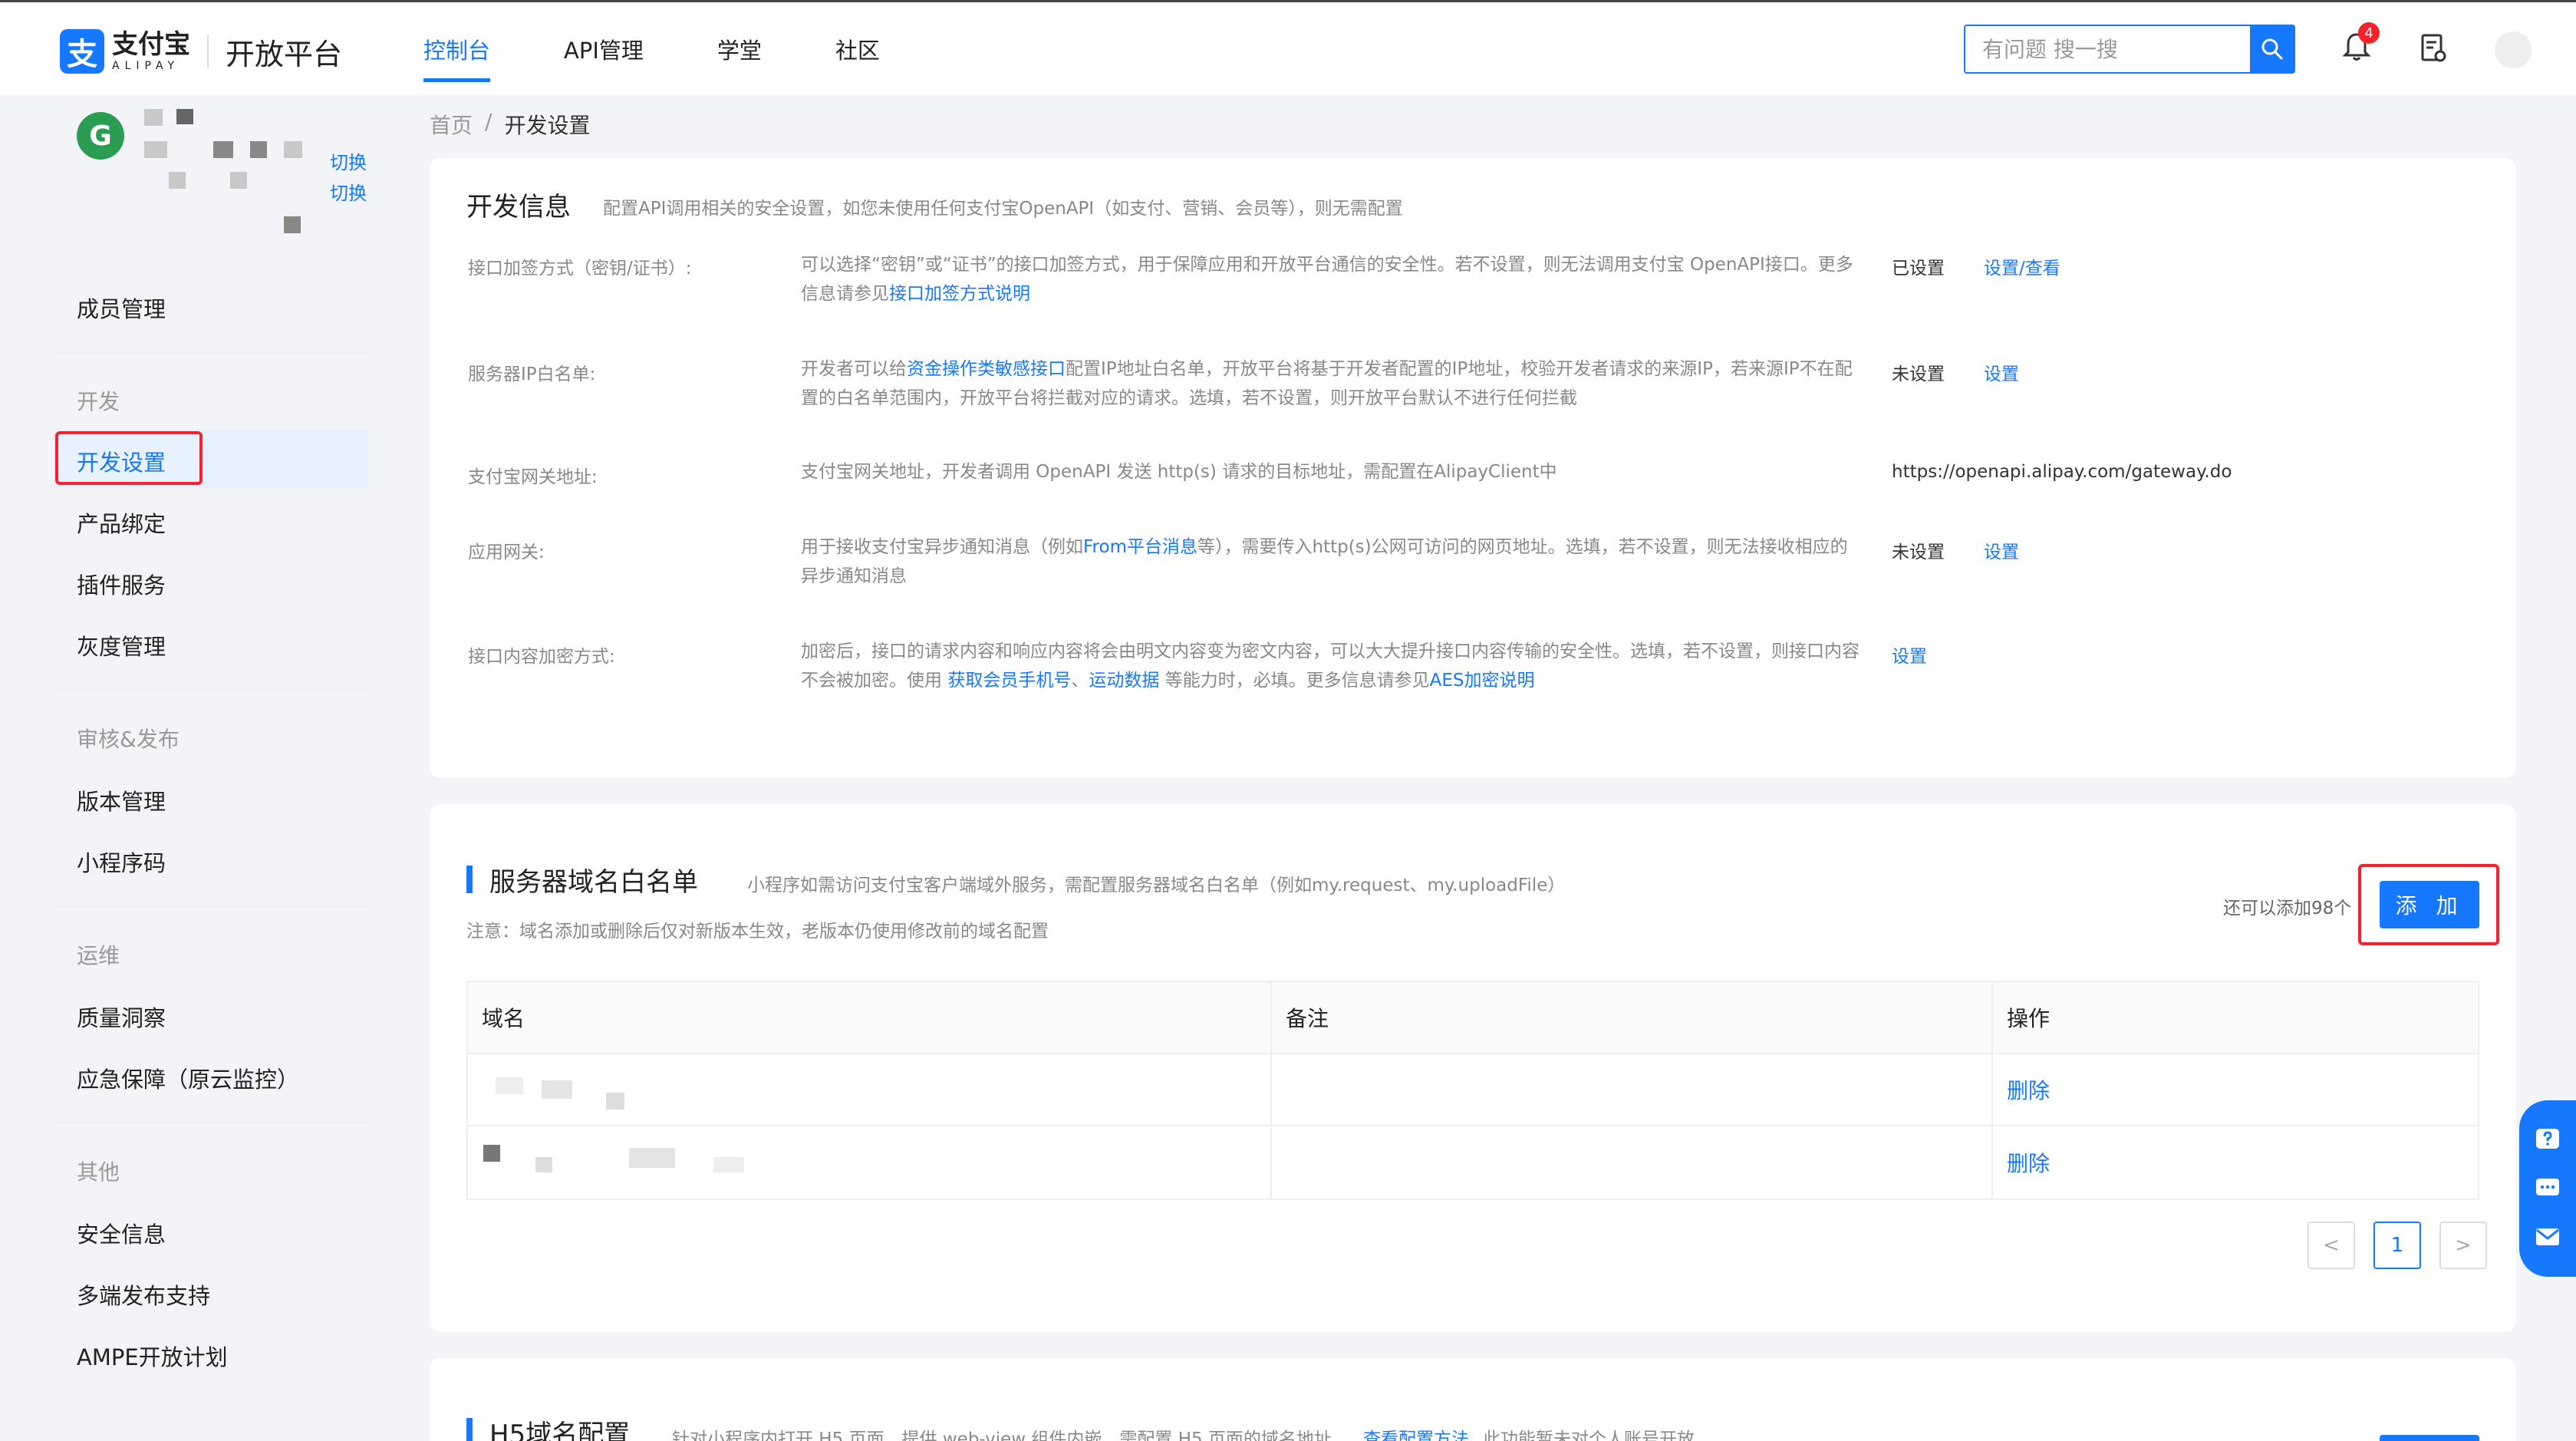  What do you see at coordinates (143, 1294) in the screenshot?
I see `sidebar-item-multi-publish: 多端发布支持` at bounding box center [143, 1294].